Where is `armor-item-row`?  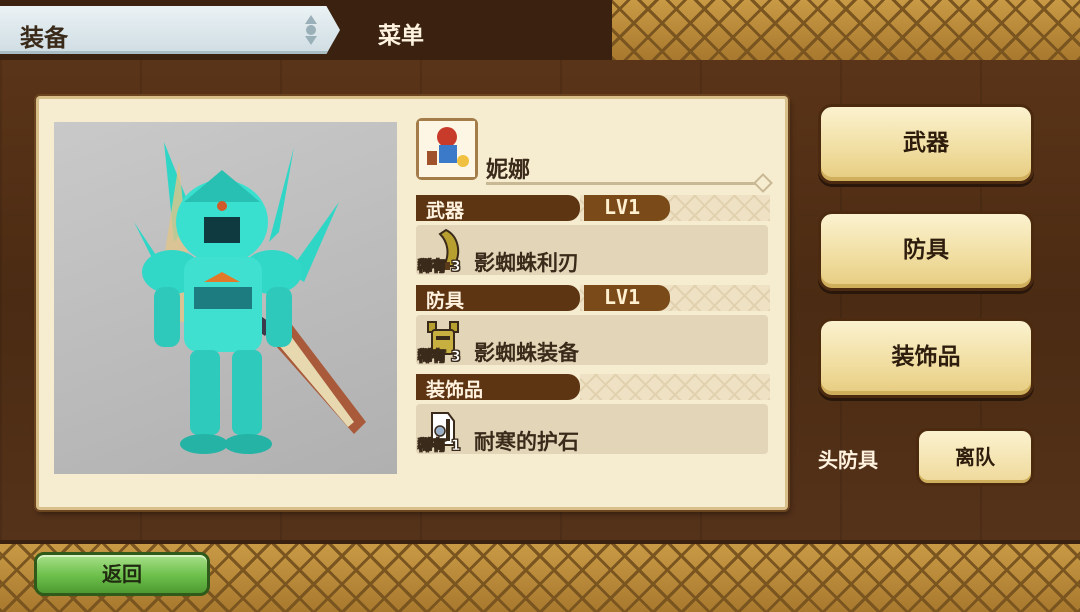
armor-item-row is located at coordinates (592, 340).